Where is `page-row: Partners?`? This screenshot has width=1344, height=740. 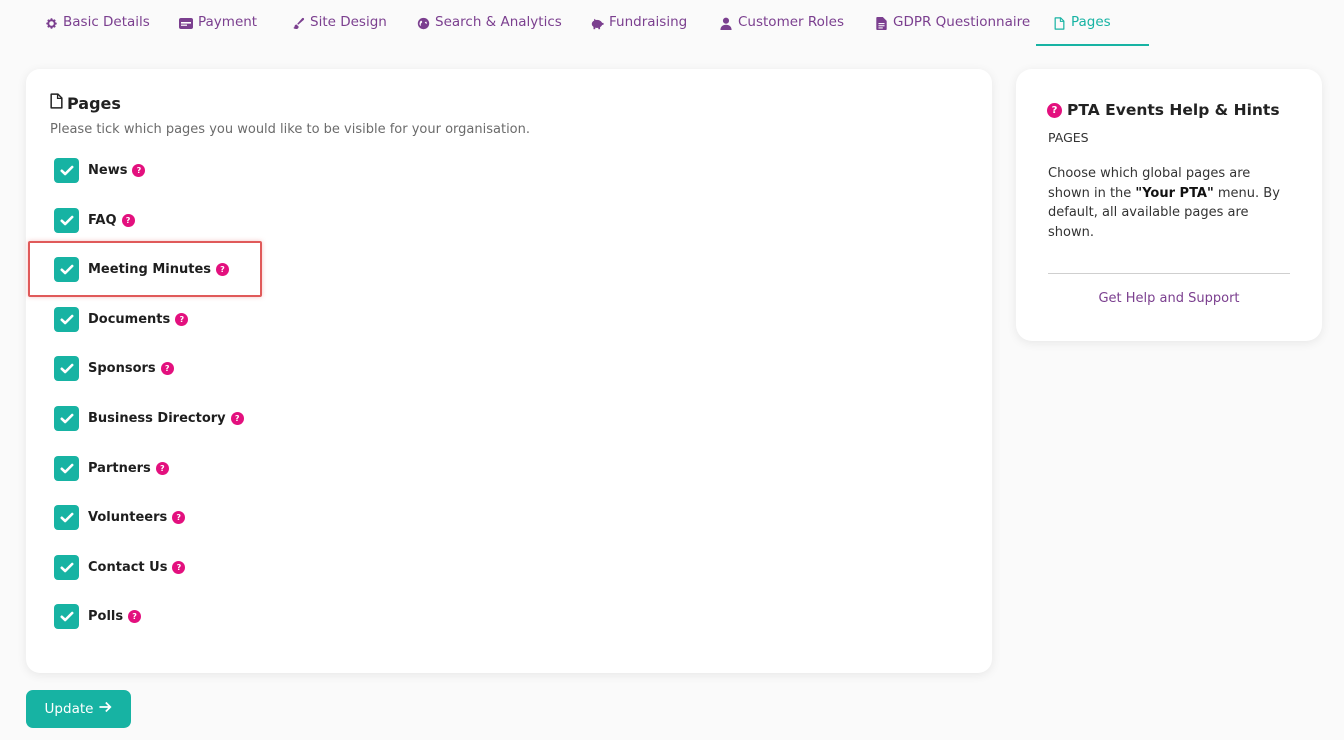
page-row: Partners? is located at coordinates (111, 468).